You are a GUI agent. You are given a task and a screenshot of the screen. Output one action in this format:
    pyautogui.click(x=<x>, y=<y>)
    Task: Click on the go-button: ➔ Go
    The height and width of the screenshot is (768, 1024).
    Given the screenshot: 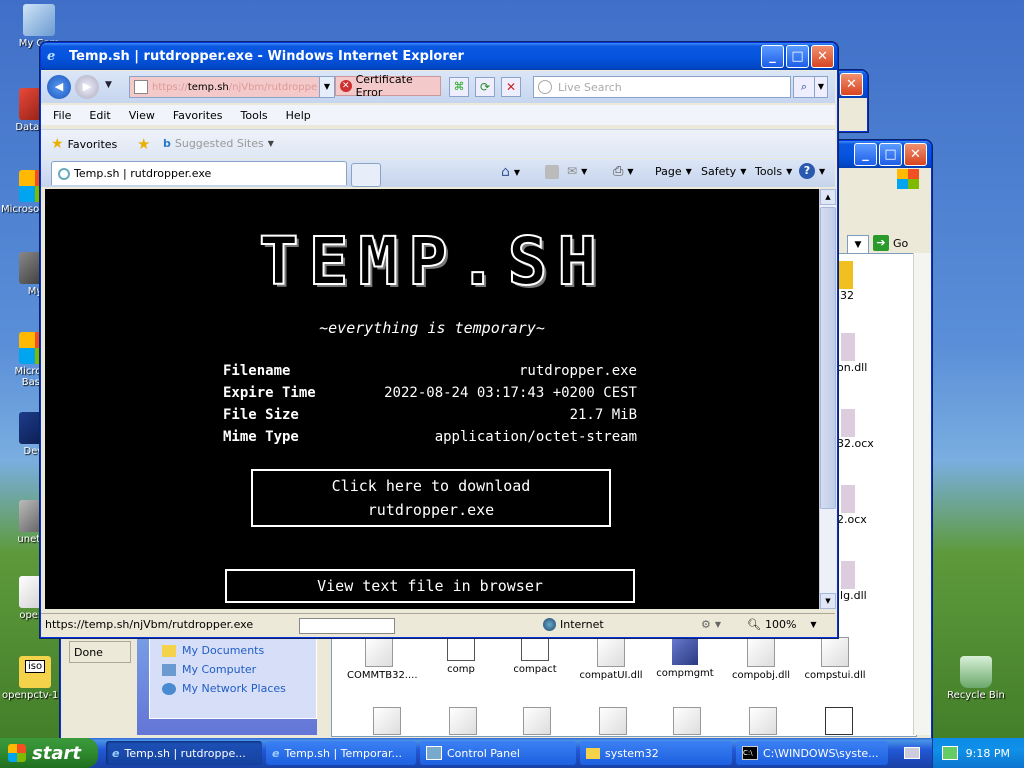 What is the action you would take?
    pyautogui.click(x=890, y=243)
    